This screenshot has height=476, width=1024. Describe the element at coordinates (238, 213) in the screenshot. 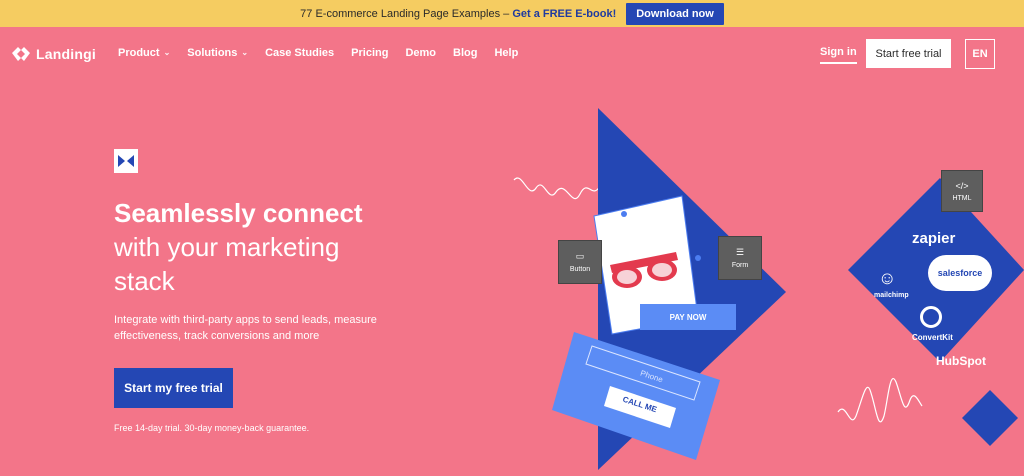

I see `headline-line-1: Seamlessly connect` at that location.